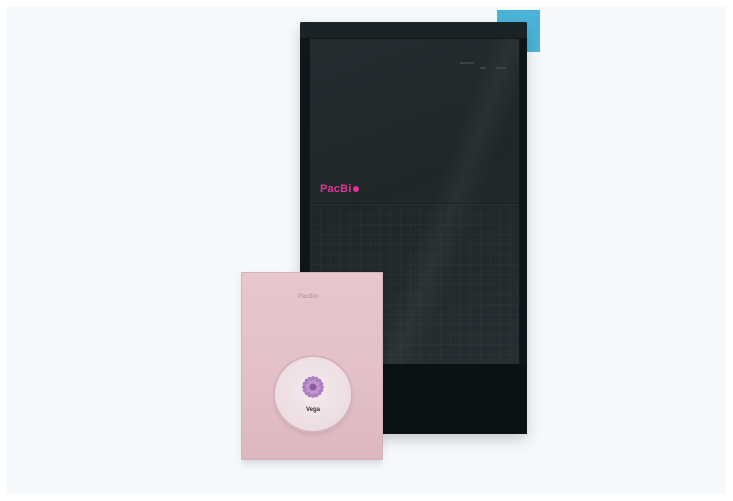 The width and height of the screenshot is (733, 501). I want to click on brand-dot-icon, so click(355, 189).